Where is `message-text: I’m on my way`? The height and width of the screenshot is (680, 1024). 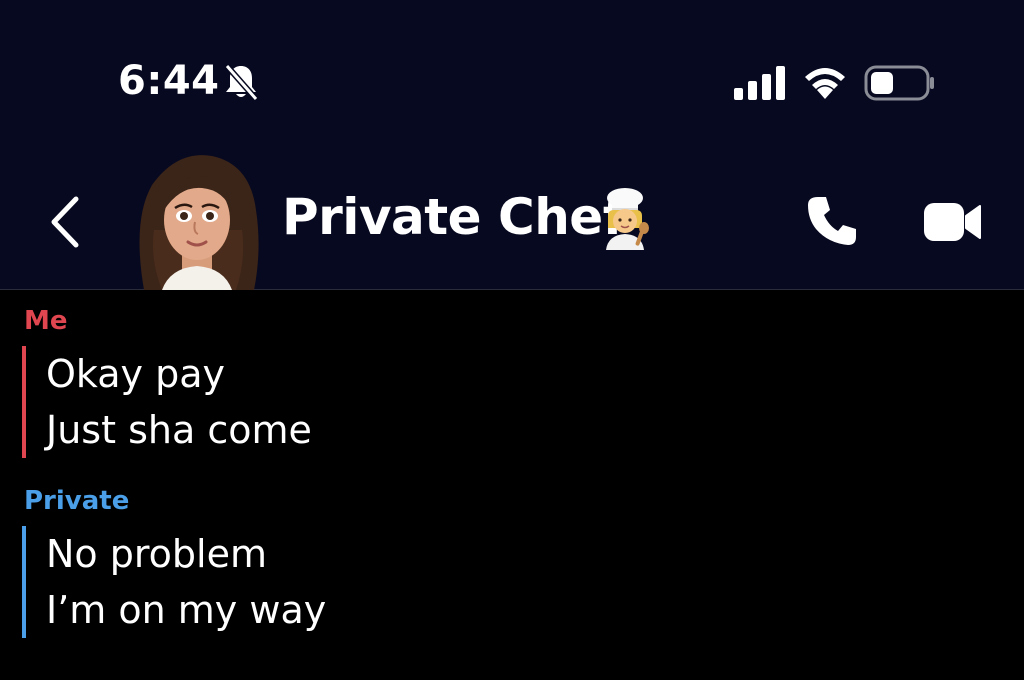 message-text: I’m on my way is located at coordinates (186, 610).